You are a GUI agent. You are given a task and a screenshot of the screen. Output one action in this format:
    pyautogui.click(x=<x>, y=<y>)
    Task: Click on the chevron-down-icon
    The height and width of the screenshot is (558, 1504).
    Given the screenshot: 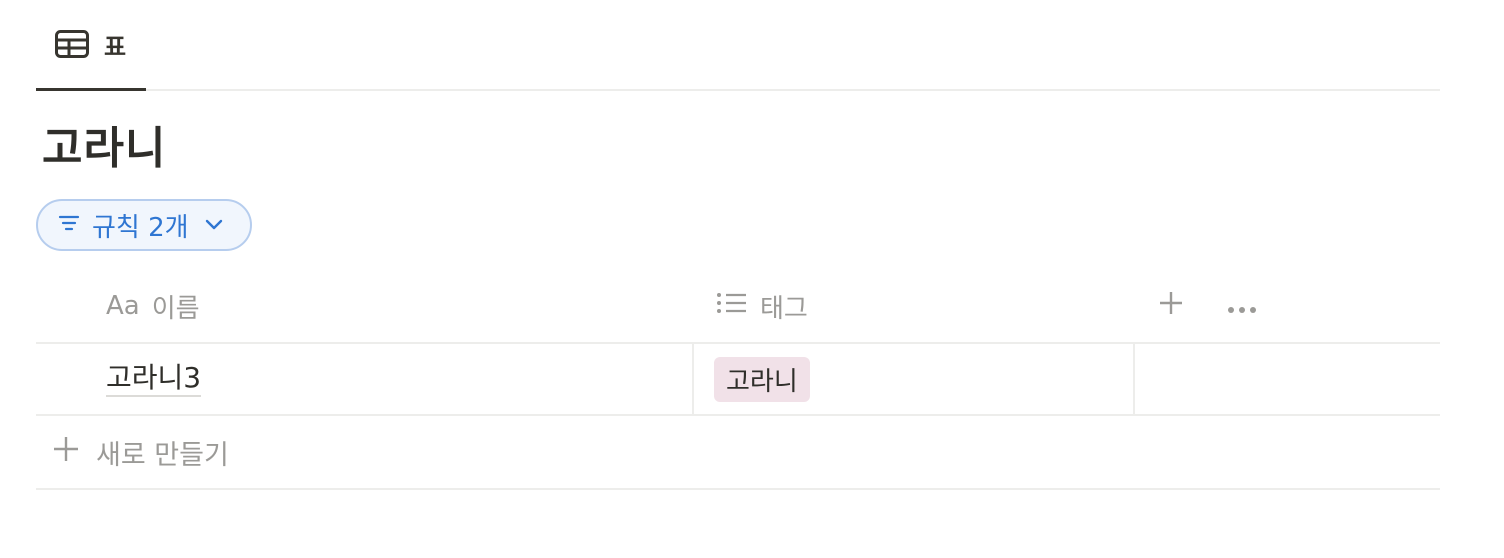 What is the action you would take?
    pyautogui.click(x=214, y=225)
    